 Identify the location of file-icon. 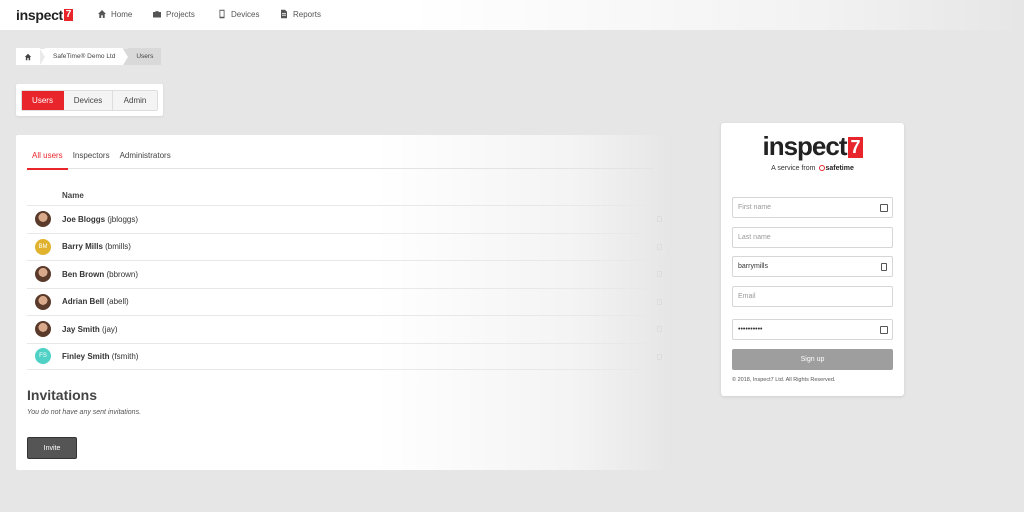
(284, 14).